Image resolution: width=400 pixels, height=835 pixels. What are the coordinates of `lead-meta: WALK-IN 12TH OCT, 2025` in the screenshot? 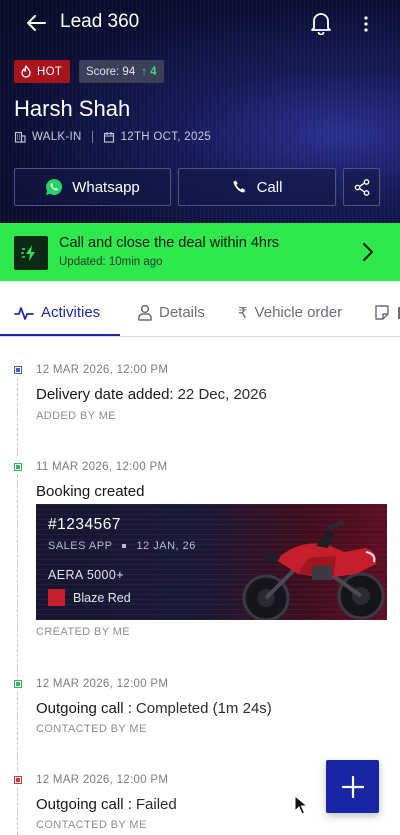 It's located at (112, 137).